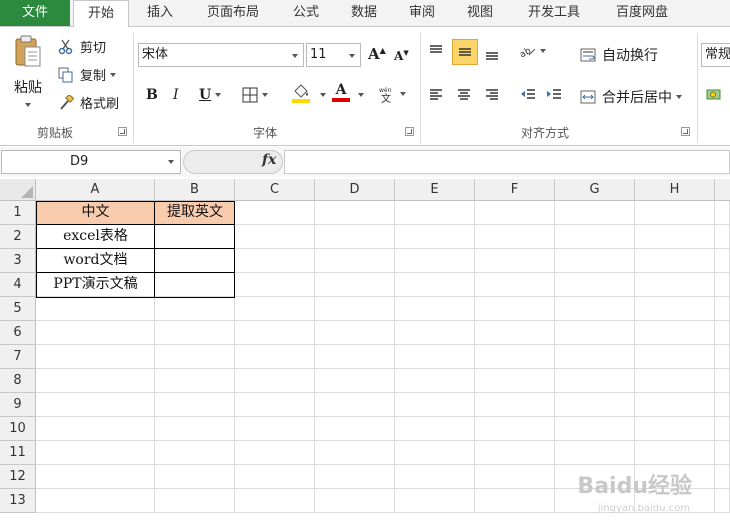 The height and width of the screenshot is (520, 730). I want to click on row-header-4: 4, so click(18, 285).